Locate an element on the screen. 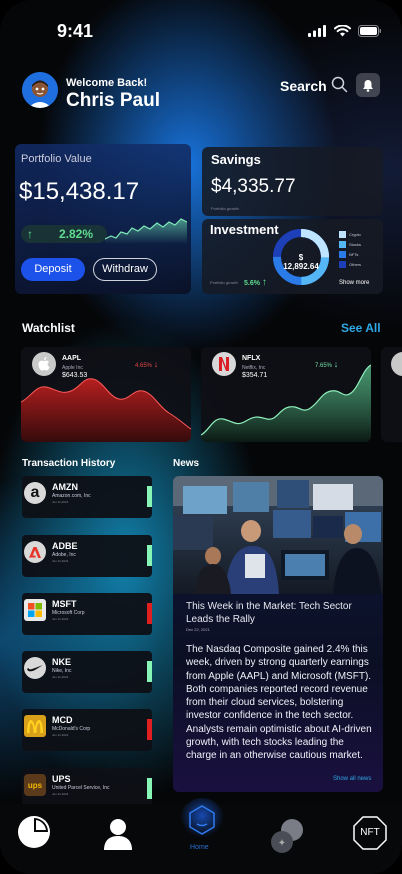 The height and width of the screenshot is (874, 402). withdraw-button: Withdraw is located at coordinates (125, 269).